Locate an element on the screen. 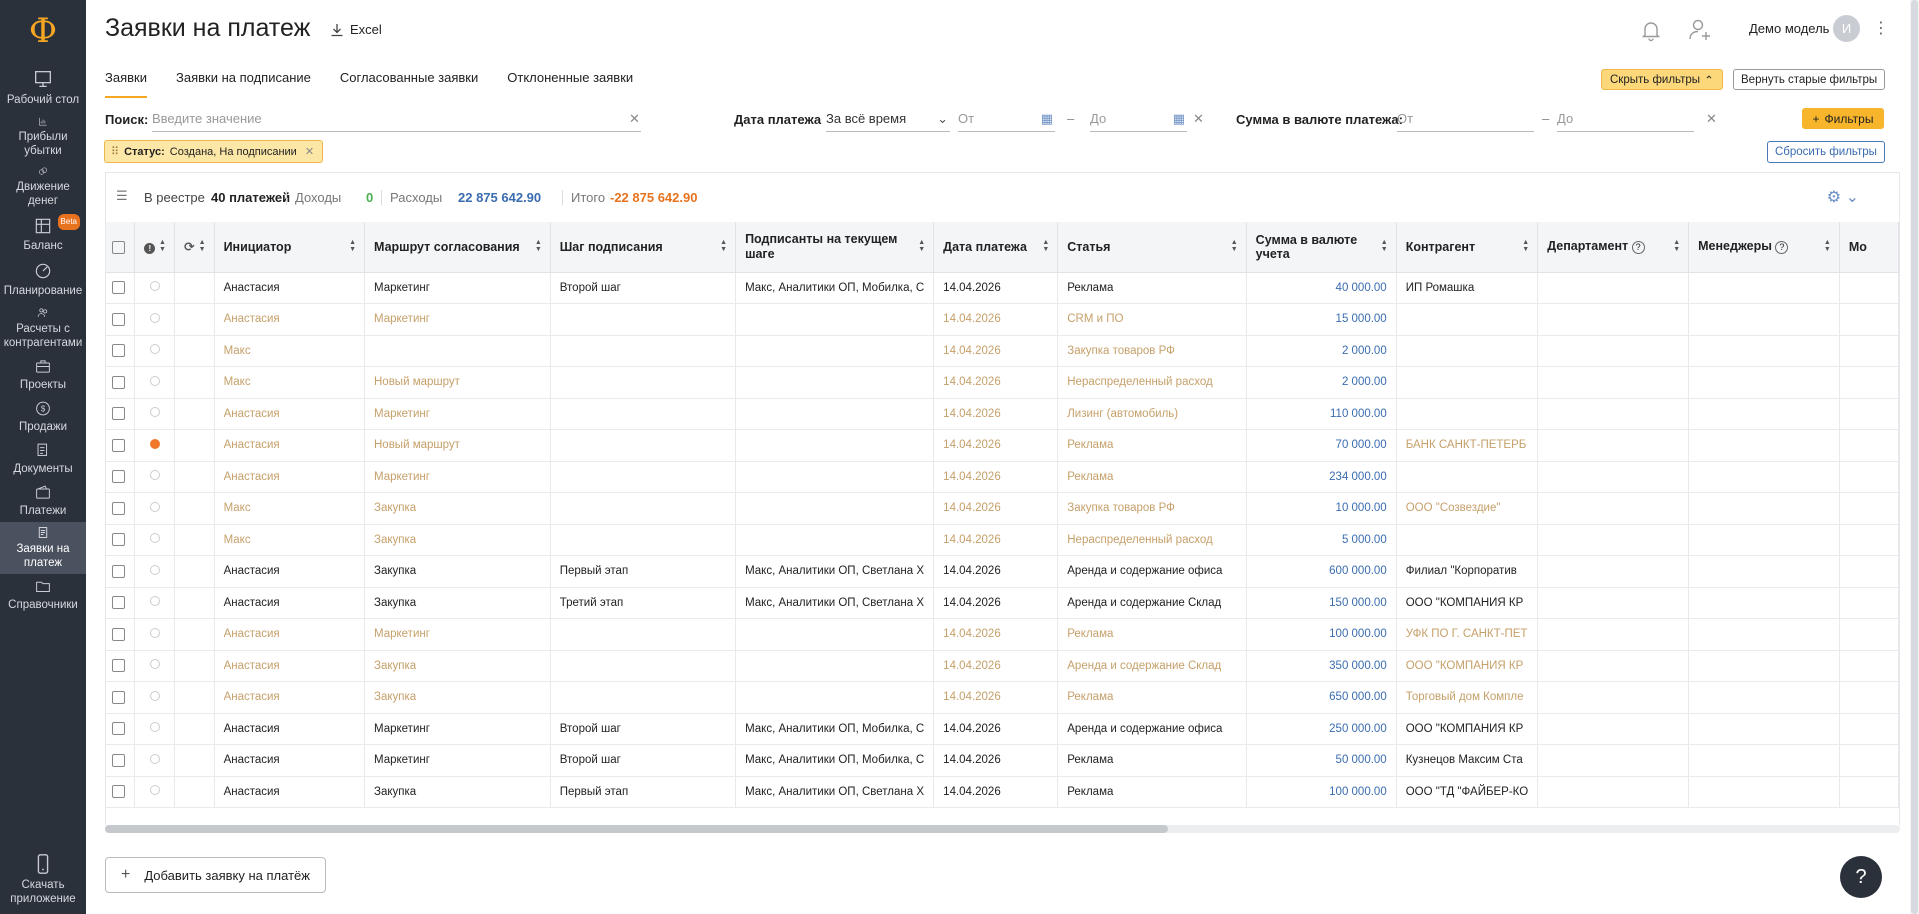 This screenshot has height=914, width=1919. sidebar-item-balance: Баланс Beta is located at coordinates (43, 234).